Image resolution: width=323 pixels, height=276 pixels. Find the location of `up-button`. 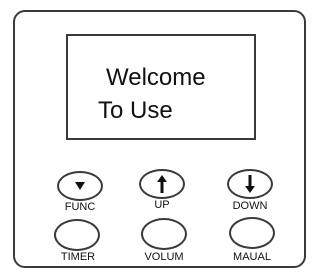

up-button is located at coordinates (162, 184).